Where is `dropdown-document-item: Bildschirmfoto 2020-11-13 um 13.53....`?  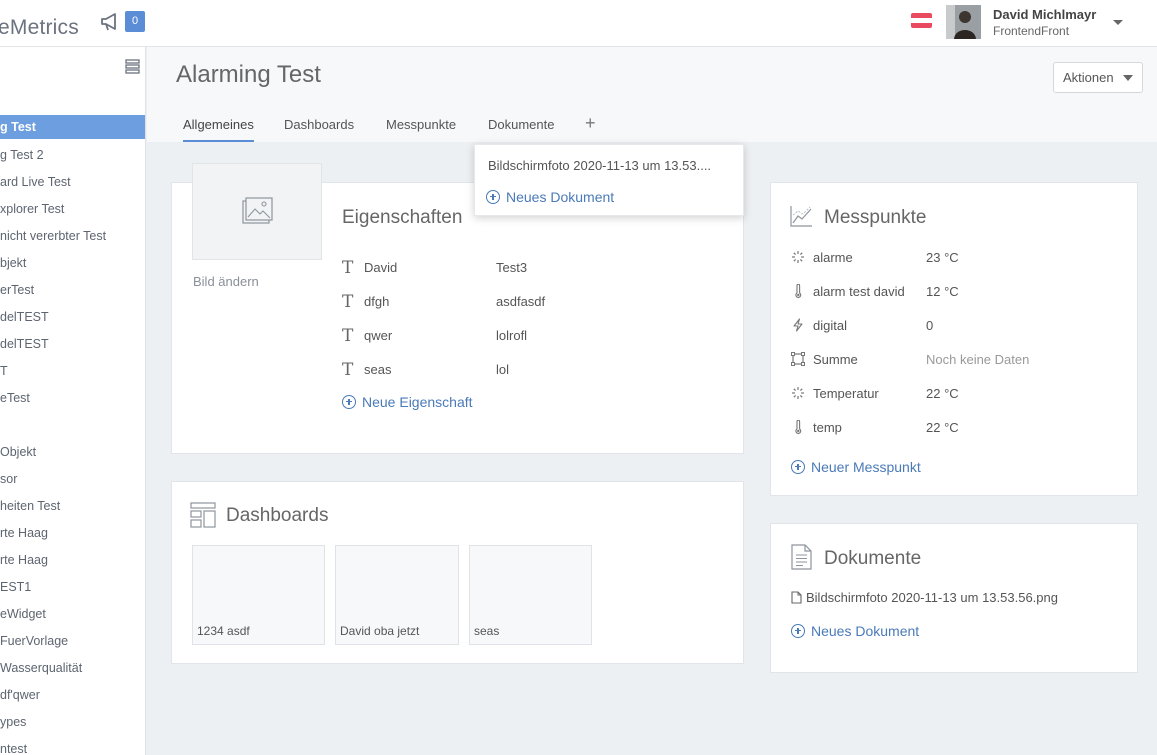
dropdown-document-item: Bildschirmfoto 2020-11-13 um 13.53.... is located at coordinates (610, 165).